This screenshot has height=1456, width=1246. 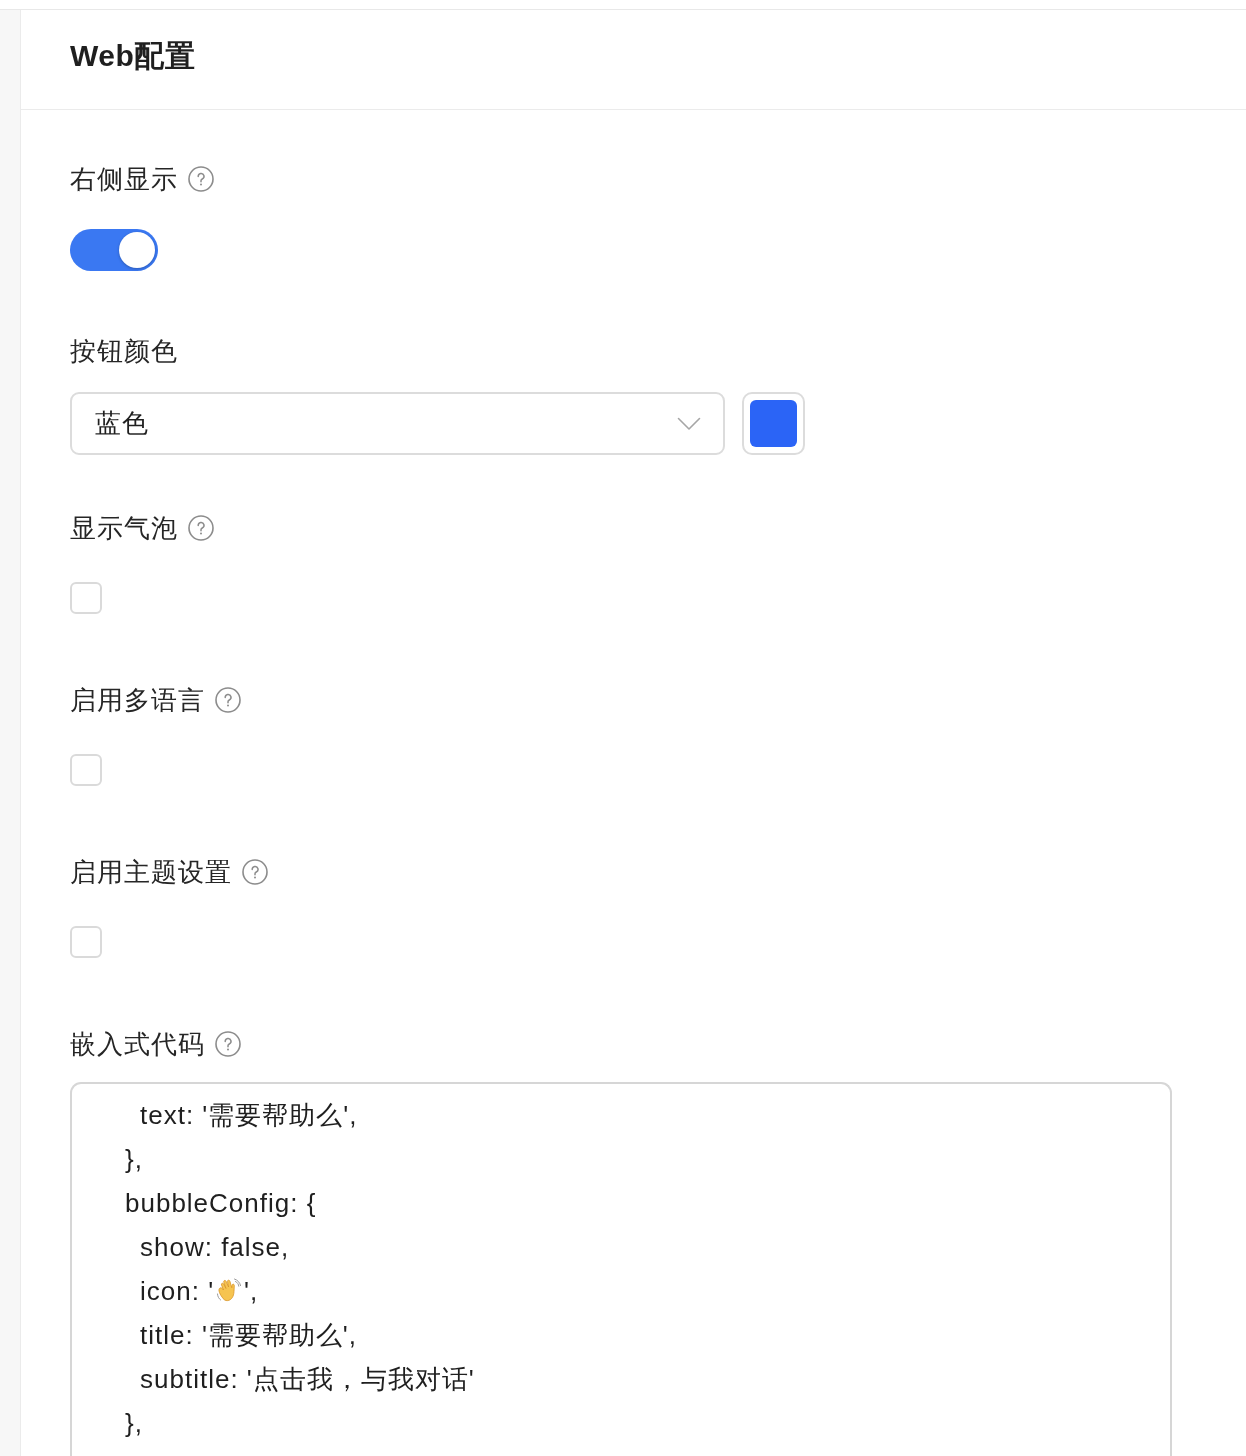 I want to click on field-label: 嵌入式代码, so click(x=137, y=1044).